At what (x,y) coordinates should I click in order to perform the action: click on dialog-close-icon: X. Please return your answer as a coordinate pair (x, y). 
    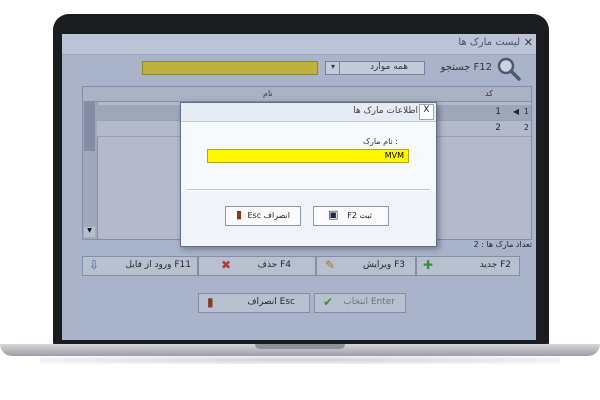
    Looking at the image, I should click on (426, 112).